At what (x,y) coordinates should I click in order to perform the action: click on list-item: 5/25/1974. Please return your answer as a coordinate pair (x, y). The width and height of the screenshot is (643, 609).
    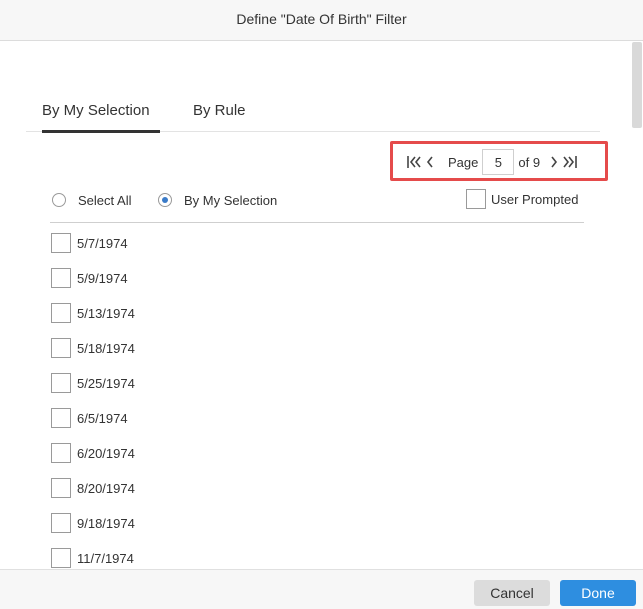
    Looking at the image, I should click on (317, 389).